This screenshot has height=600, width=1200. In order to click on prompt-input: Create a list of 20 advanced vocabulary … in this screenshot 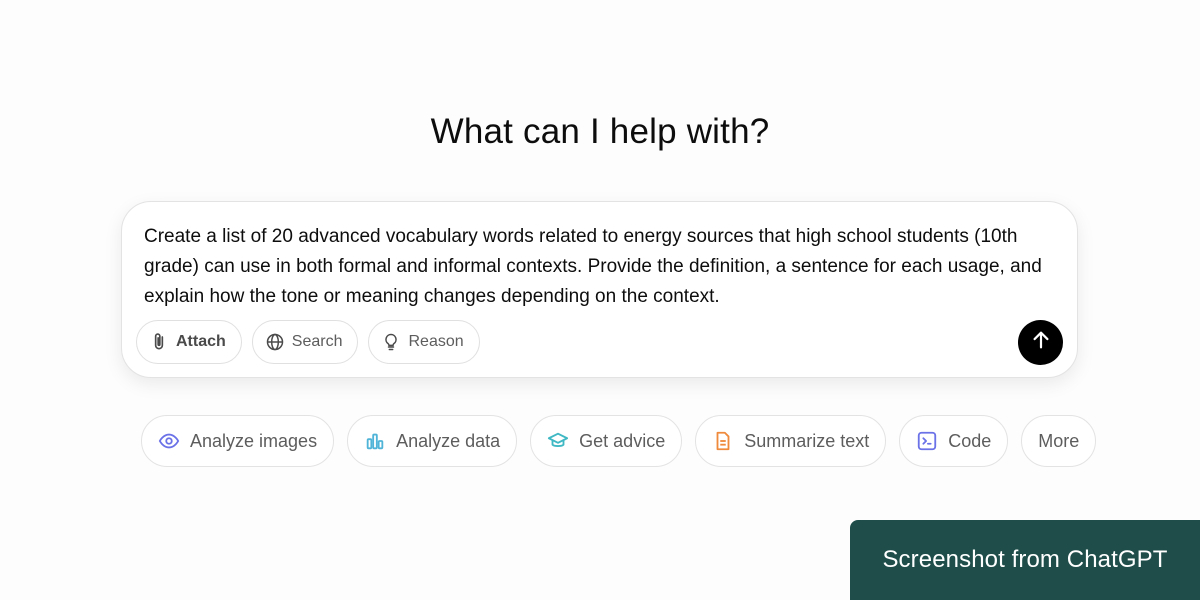, I will do `click(604, 267)`.